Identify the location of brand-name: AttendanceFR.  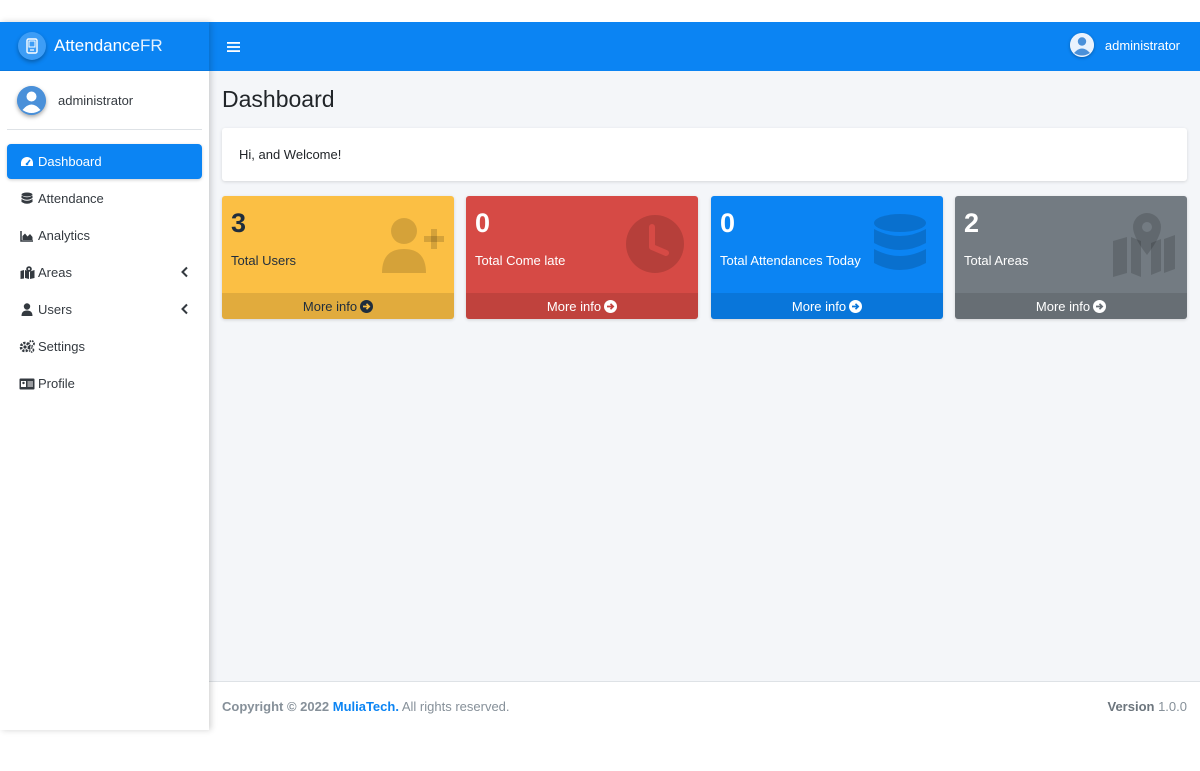
(108, 46).